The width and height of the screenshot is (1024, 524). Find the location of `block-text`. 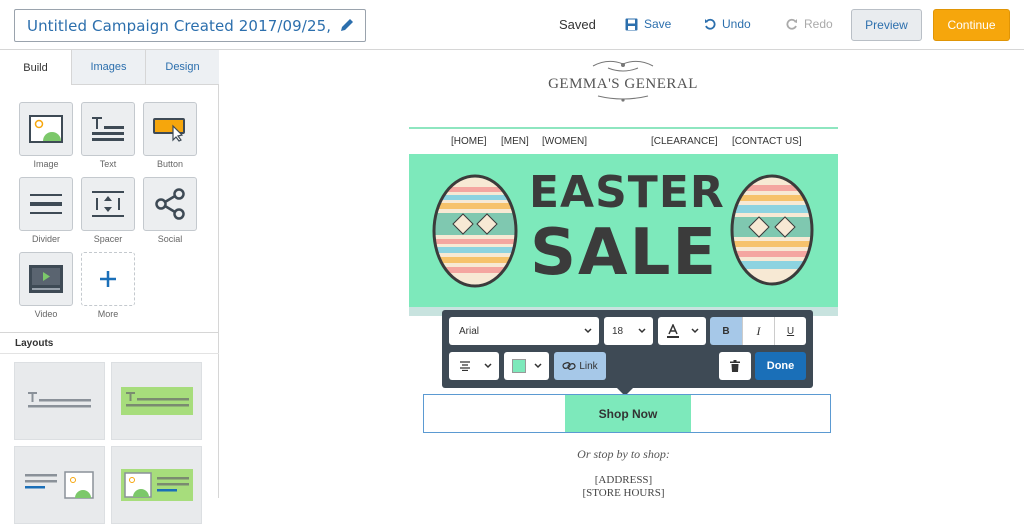

block-text is located at coordinates (108, 129).